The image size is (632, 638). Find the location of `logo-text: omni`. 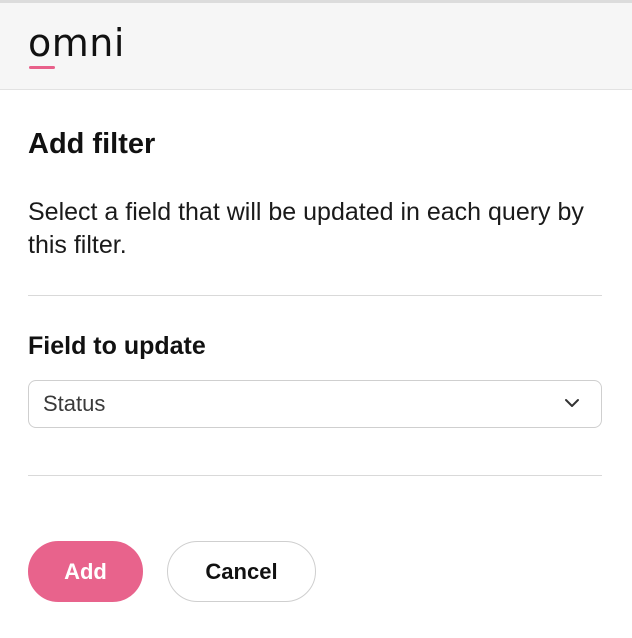

logo-text: omni is located at coordinates (76, 43).